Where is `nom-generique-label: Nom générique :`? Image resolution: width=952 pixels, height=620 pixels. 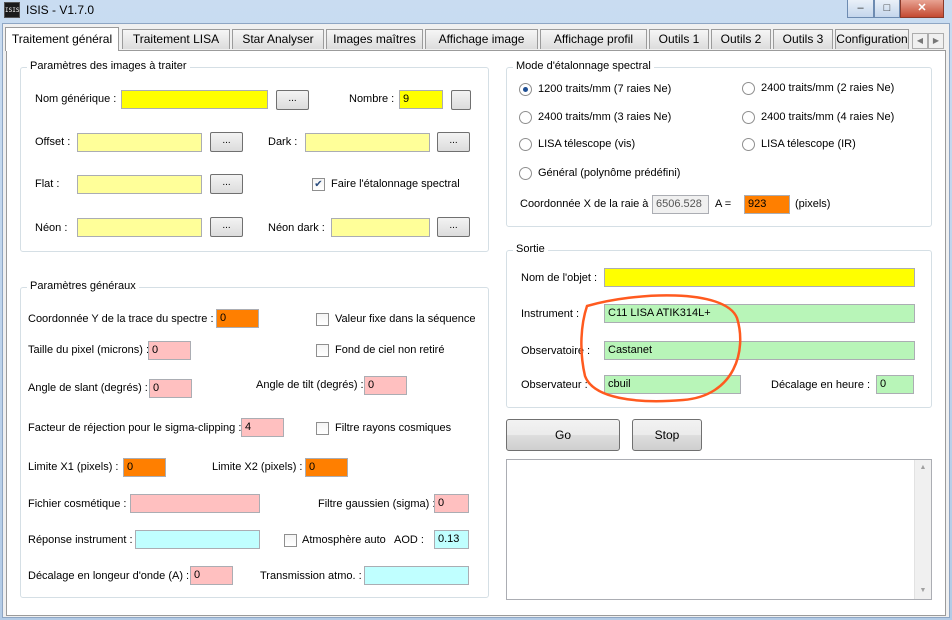
nom-generique-label: Nom générique : is located at coordinates (76, 99).